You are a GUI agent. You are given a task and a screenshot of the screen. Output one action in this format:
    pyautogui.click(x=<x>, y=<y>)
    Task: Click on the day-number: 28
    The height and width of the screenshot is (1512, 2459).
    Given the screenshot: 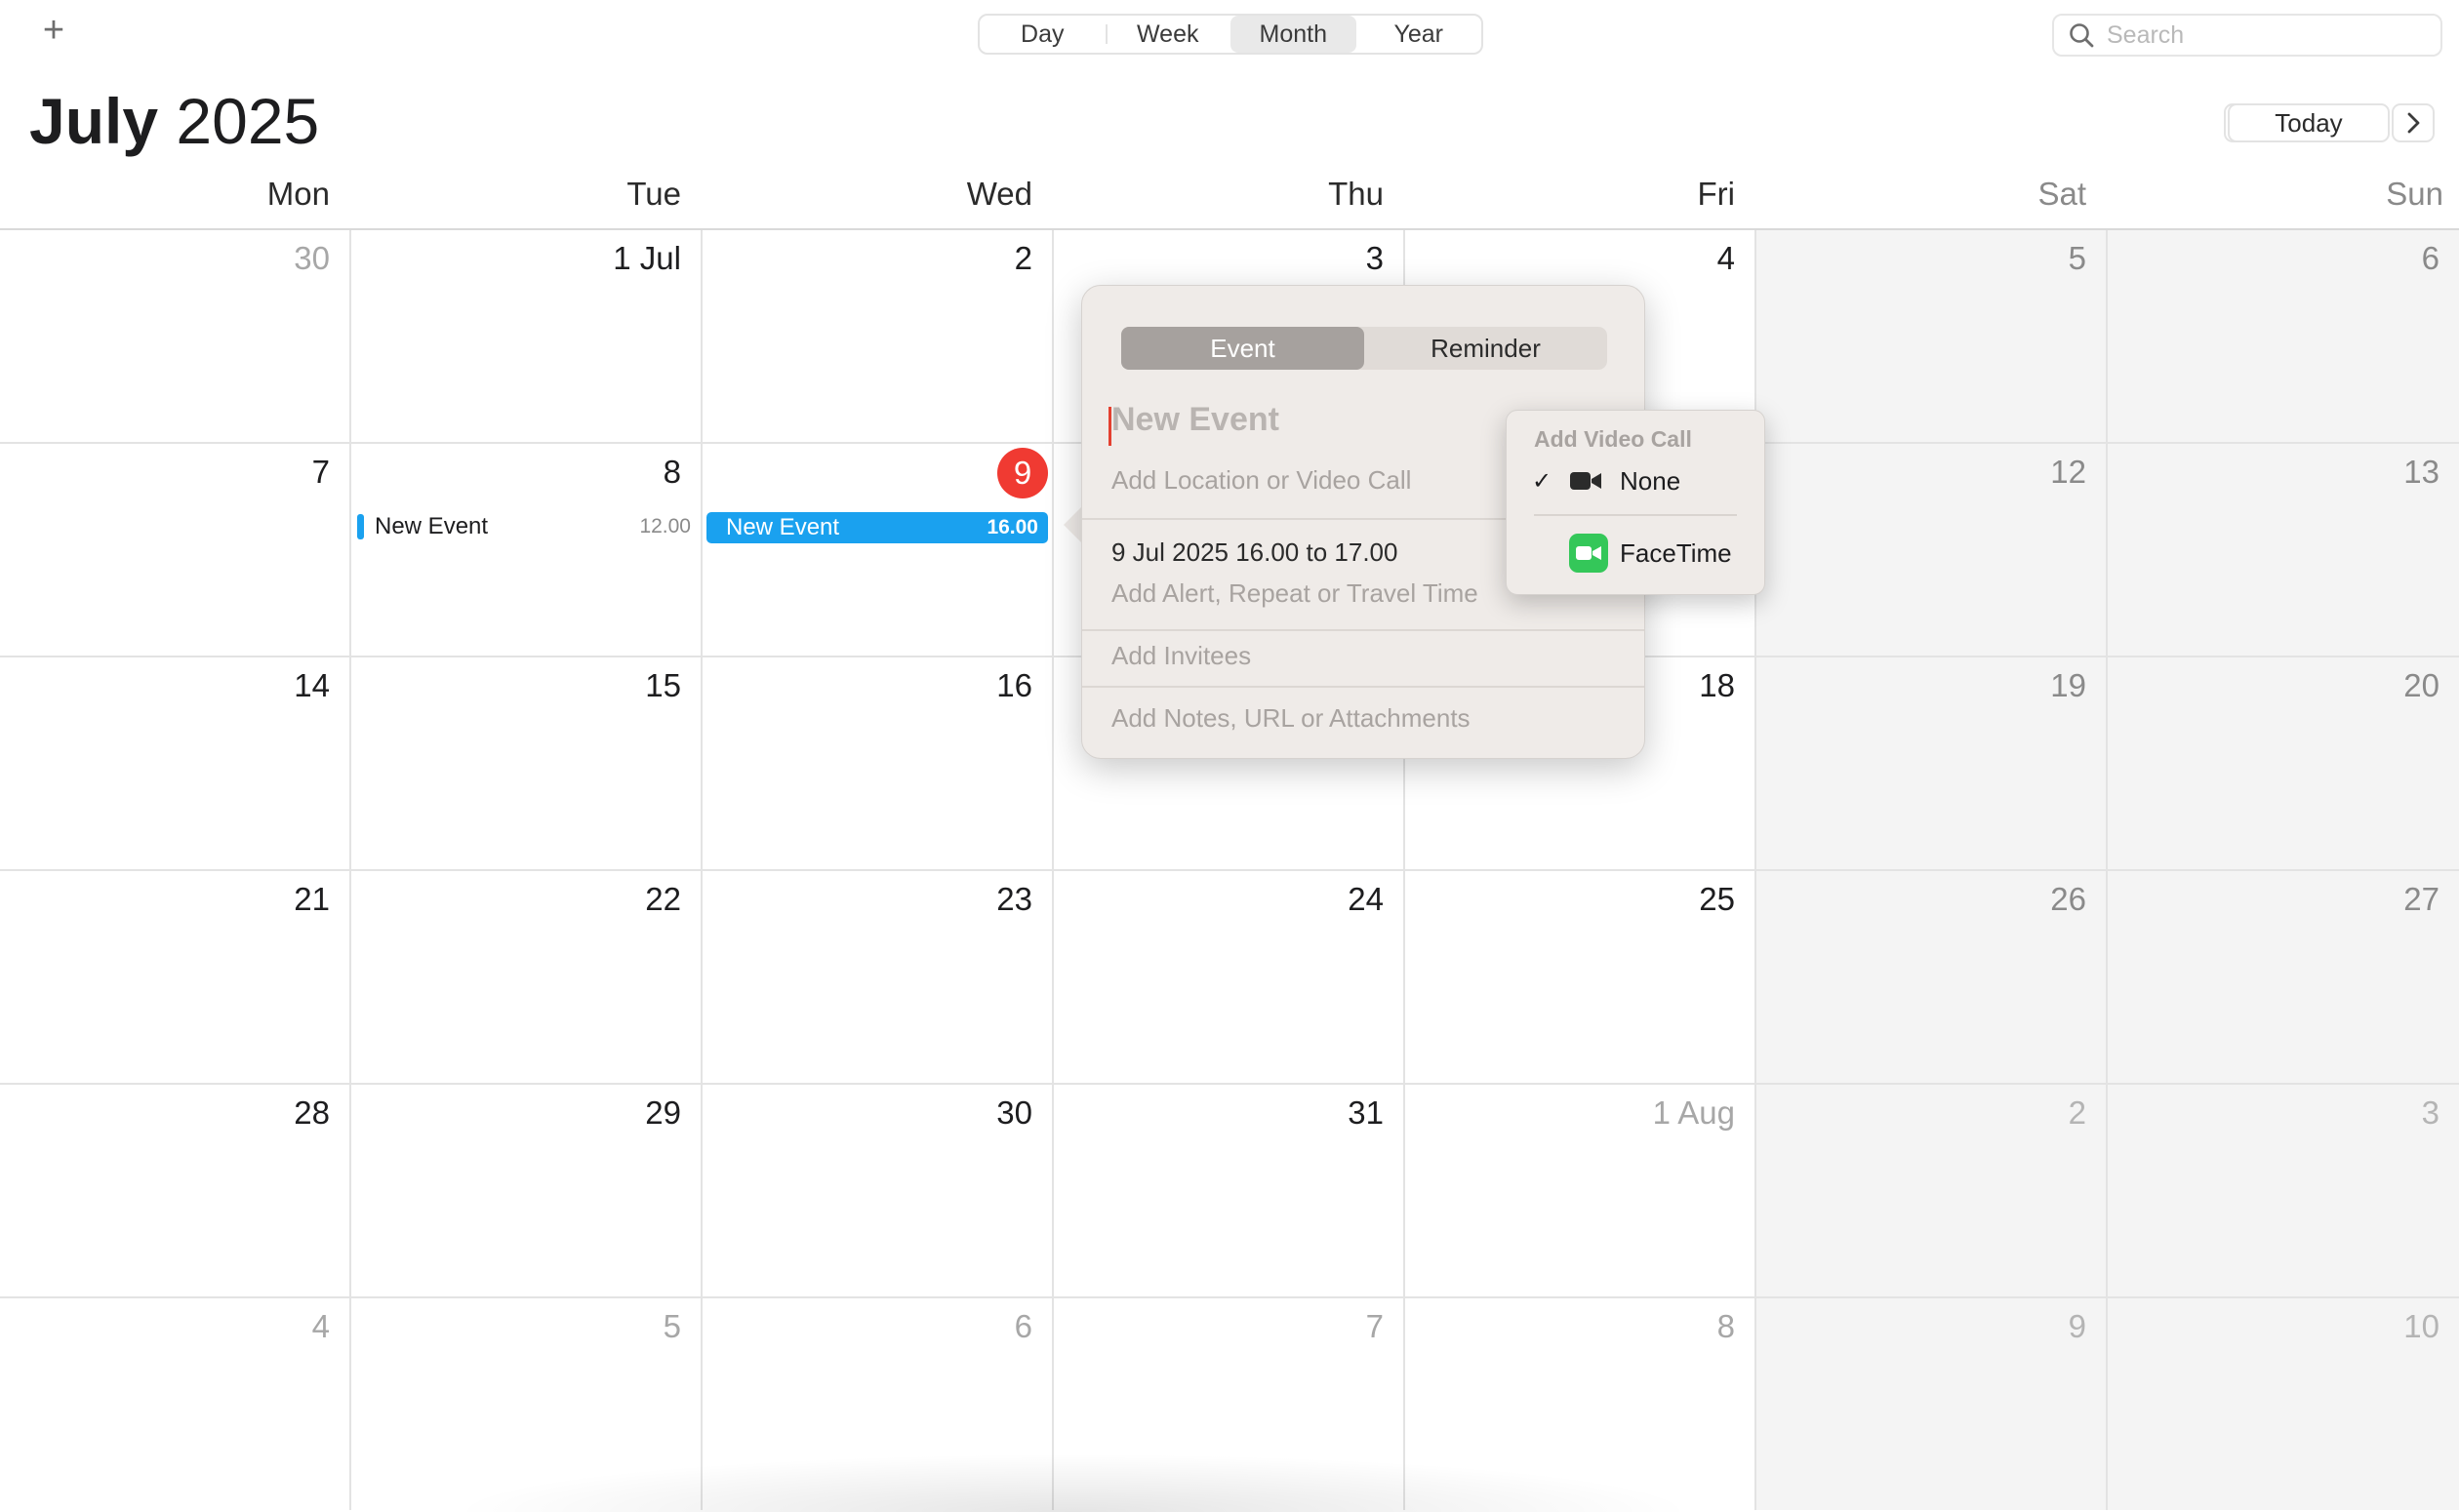 What is the action you would take?
    pyautogui.click(x=312, y=1112)
    